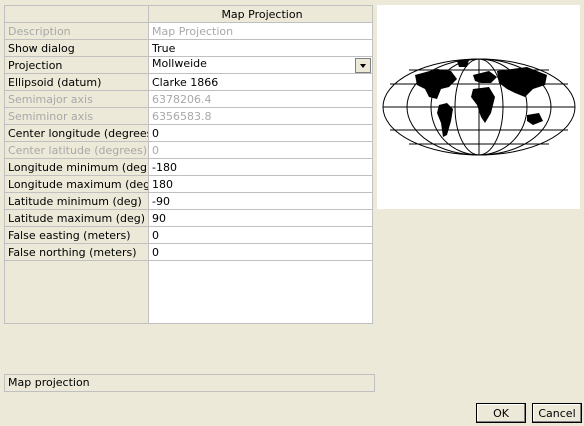 The width and height of the screenshot is (584, 426). Describe the element at coordinates (76, 65) in the screenshot. I see `property-label: Projection` at that location.